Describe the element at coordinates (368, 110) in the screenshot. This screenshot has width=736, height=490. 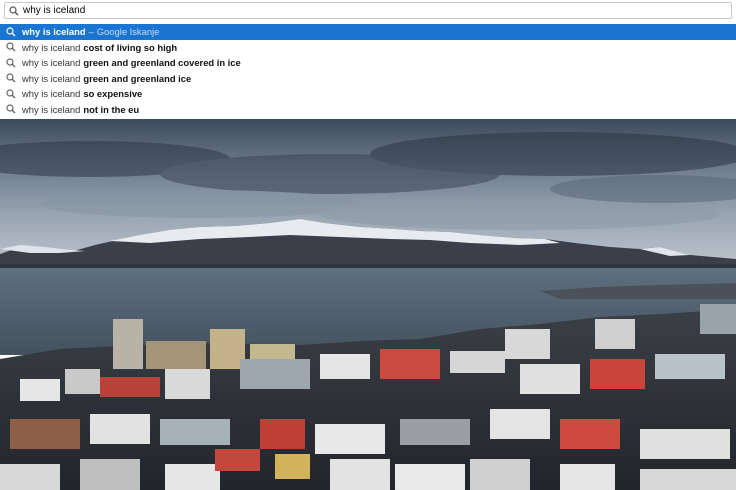
I see `suggestion-row: why is iceland not in the eu` at that location.